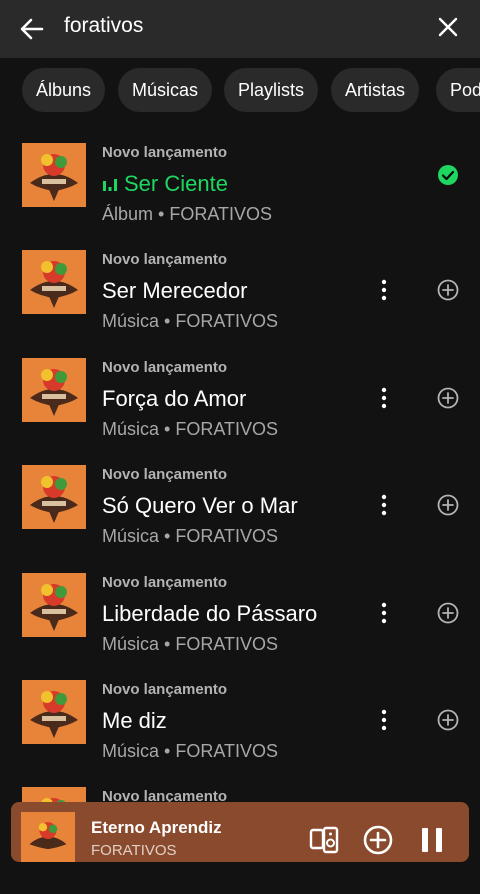 The height and width of the screenshot is (894, 480). I want to click on result-title: Só Quero Ver o Mar, so click(252, 506).